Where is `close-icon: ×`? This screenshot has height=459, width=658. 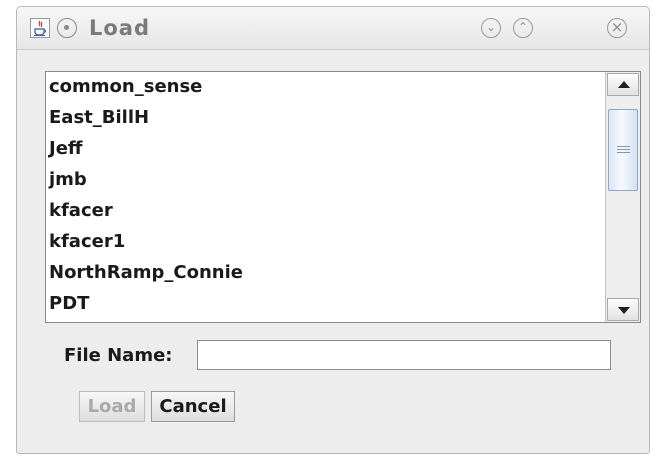
close-icon: × is located at coordinates (617, 28).